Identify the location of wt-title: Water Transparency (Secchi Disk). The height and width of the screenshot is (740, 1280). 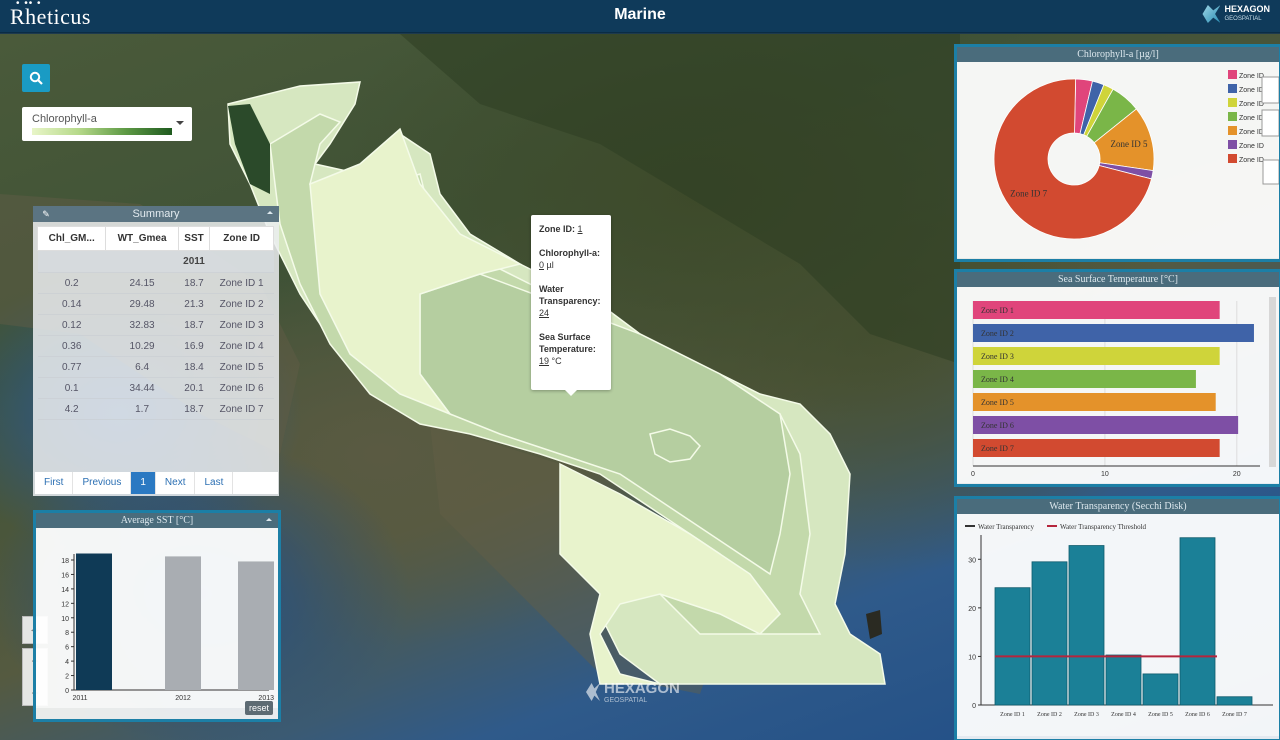
(1118, 506).